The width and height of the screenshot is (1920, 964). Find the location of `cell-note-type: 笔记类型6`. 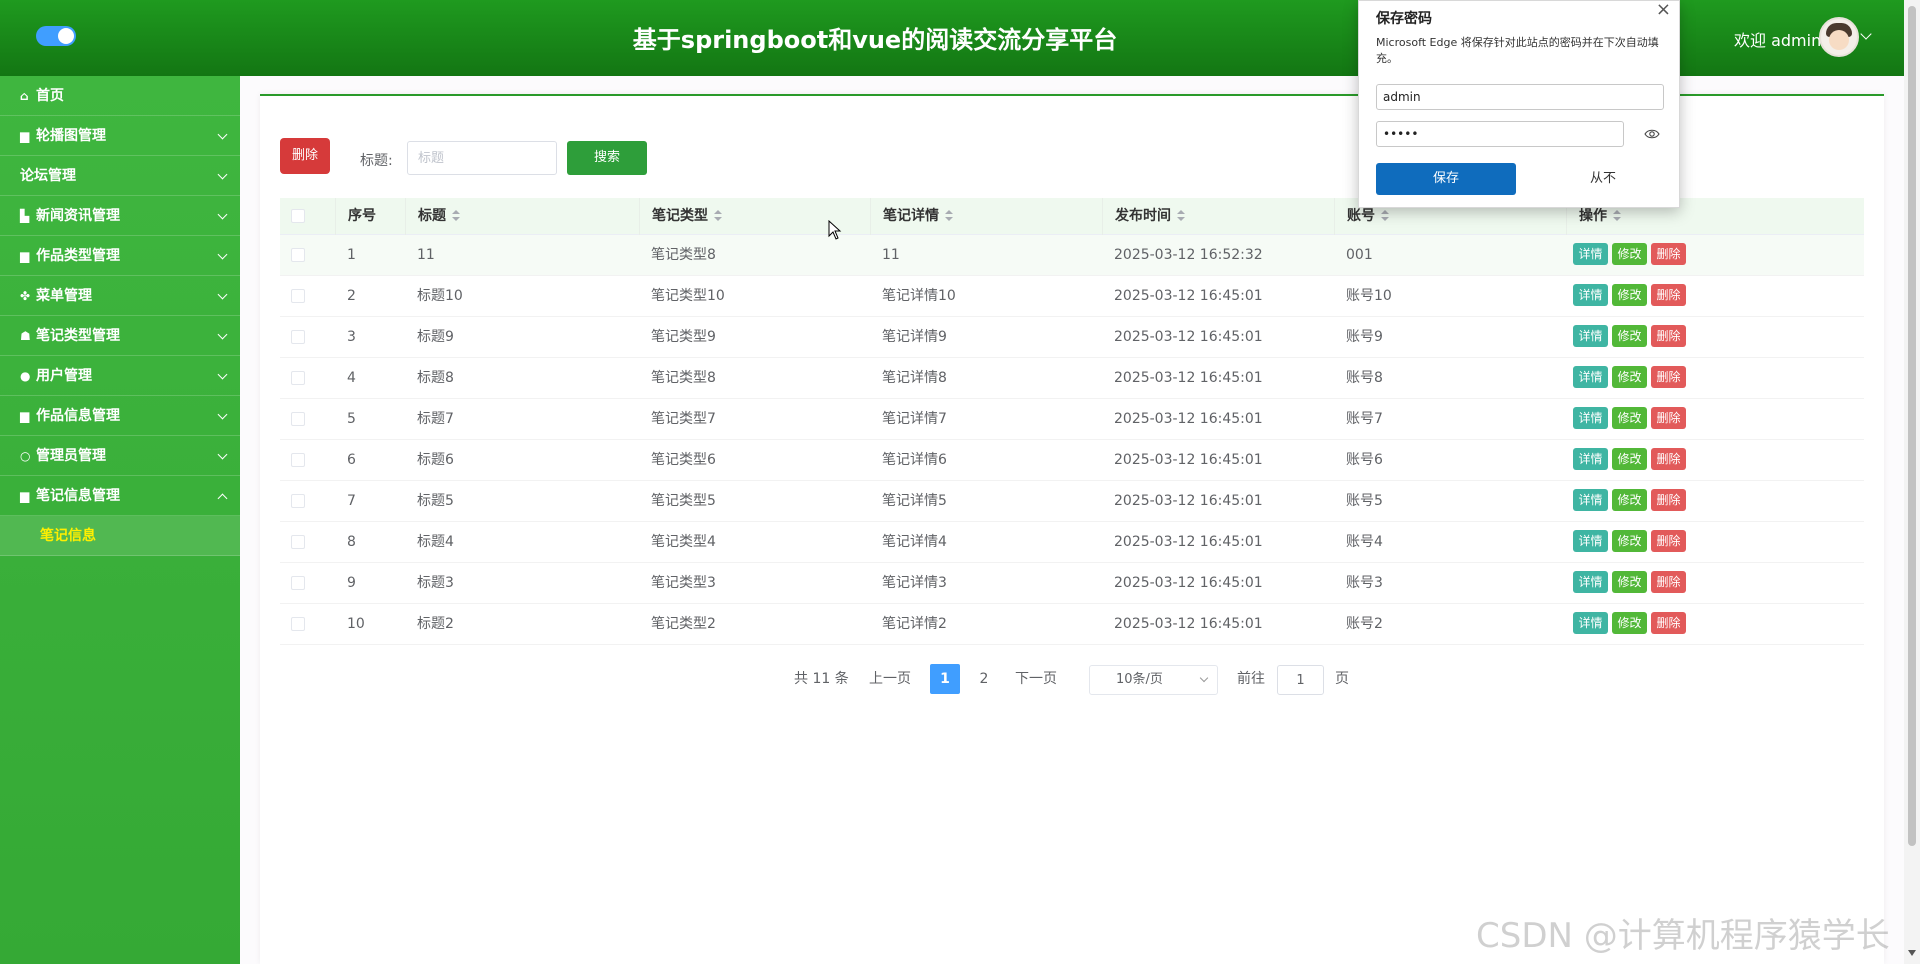

cell-note-type: 笔记类型6 is located at coordinates (683, 460).